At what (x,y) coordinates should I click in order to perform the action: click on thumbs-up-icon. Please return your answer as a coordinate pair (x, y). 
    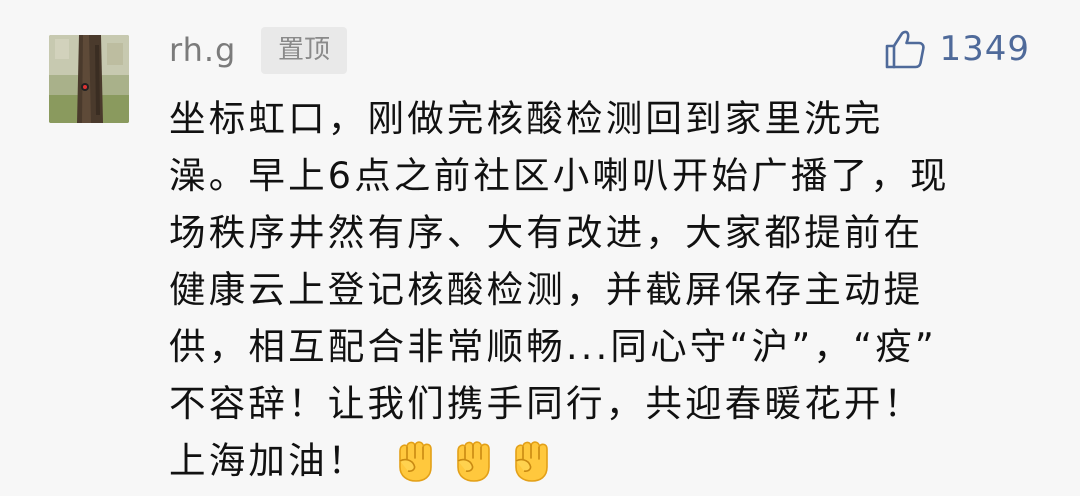
    Looking at the image, I should click on (906, 49).